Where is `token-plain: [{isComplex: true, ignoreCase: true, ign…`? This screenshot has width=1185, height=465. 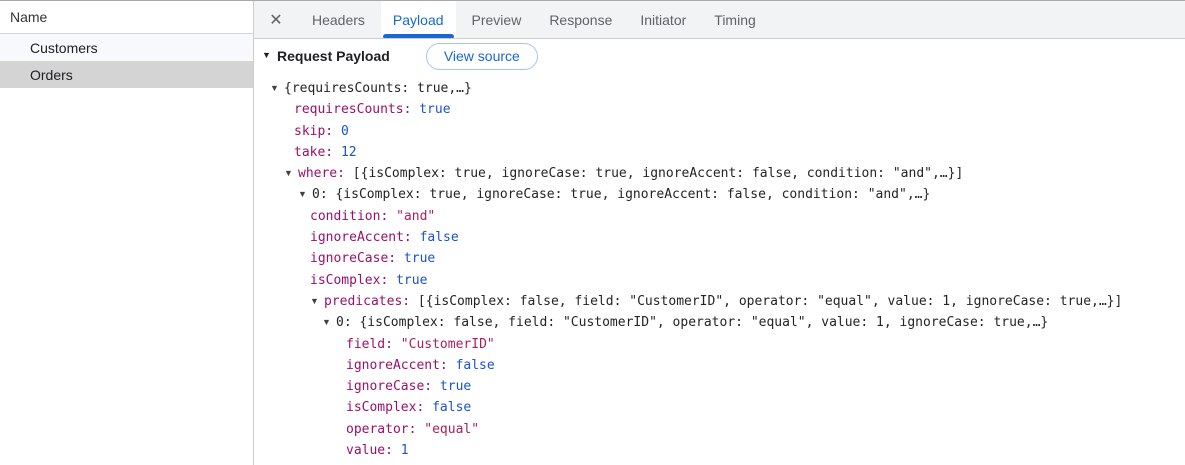
token-plain: [{isComplex: true, ignoreCase: true, ign… is located at coordinates (658, 174).